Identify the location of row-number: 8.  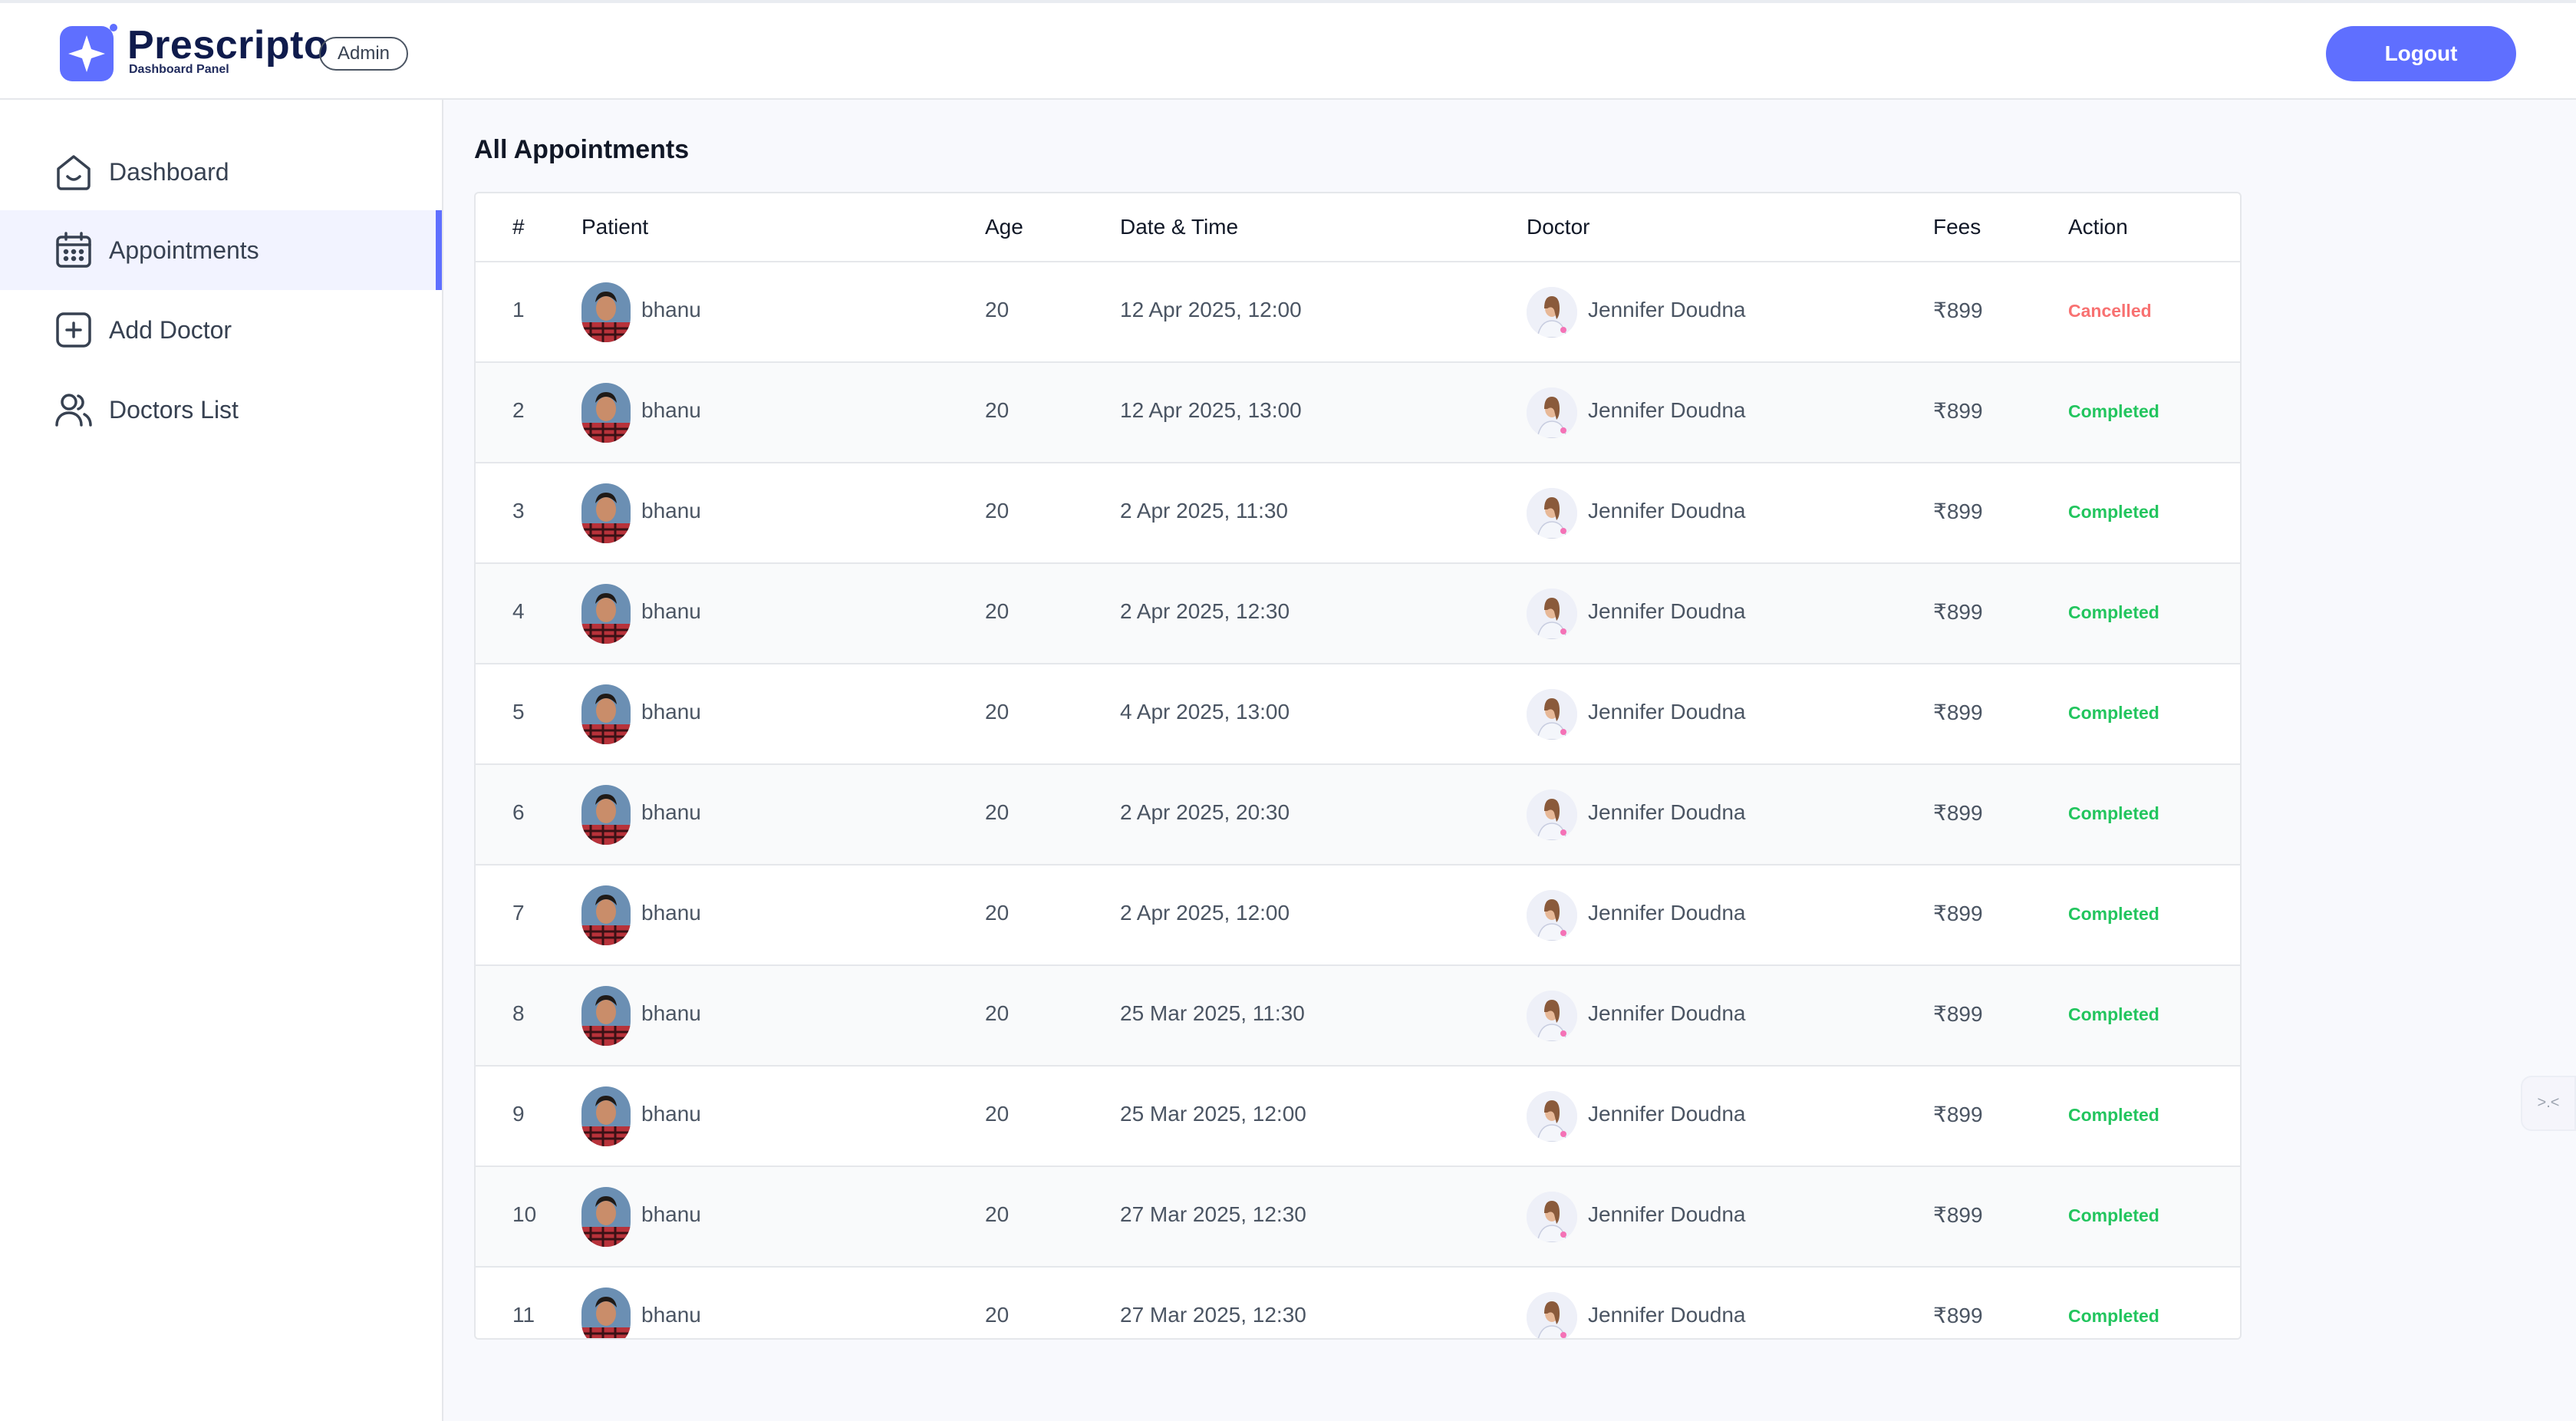
(518, 1013).